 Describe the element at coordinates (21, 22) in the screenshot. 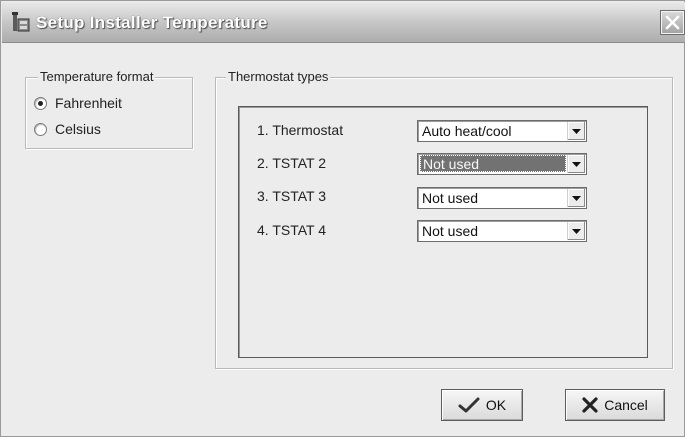

I see `installer-tool-icon` at that location.